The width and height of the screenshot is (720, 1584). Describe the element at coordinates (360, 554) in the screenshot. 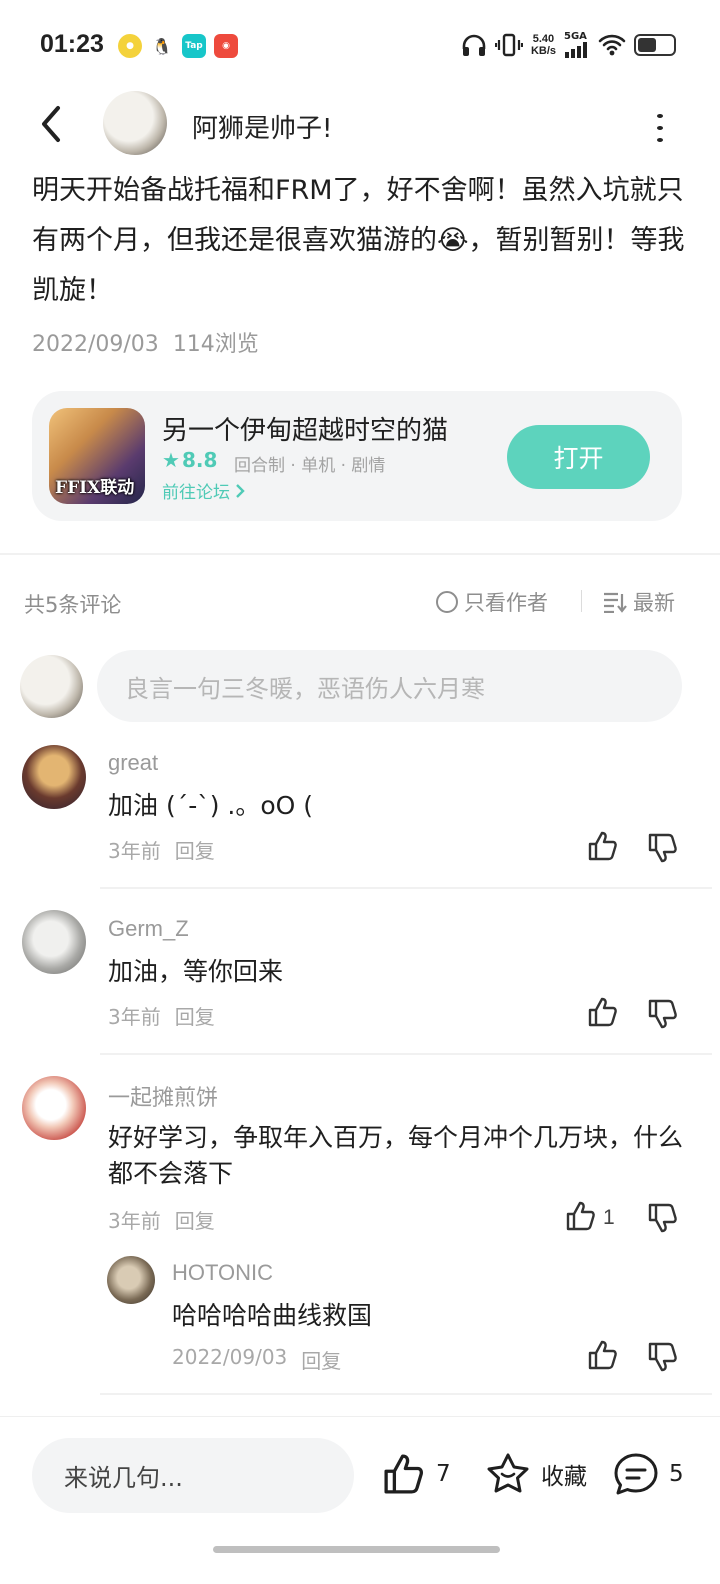

I see `section-divider` at that location.